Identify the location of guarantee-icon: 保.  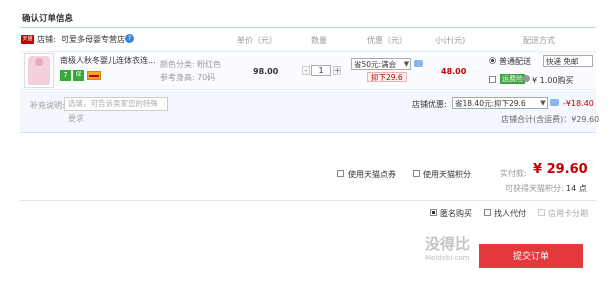
(78, 75).